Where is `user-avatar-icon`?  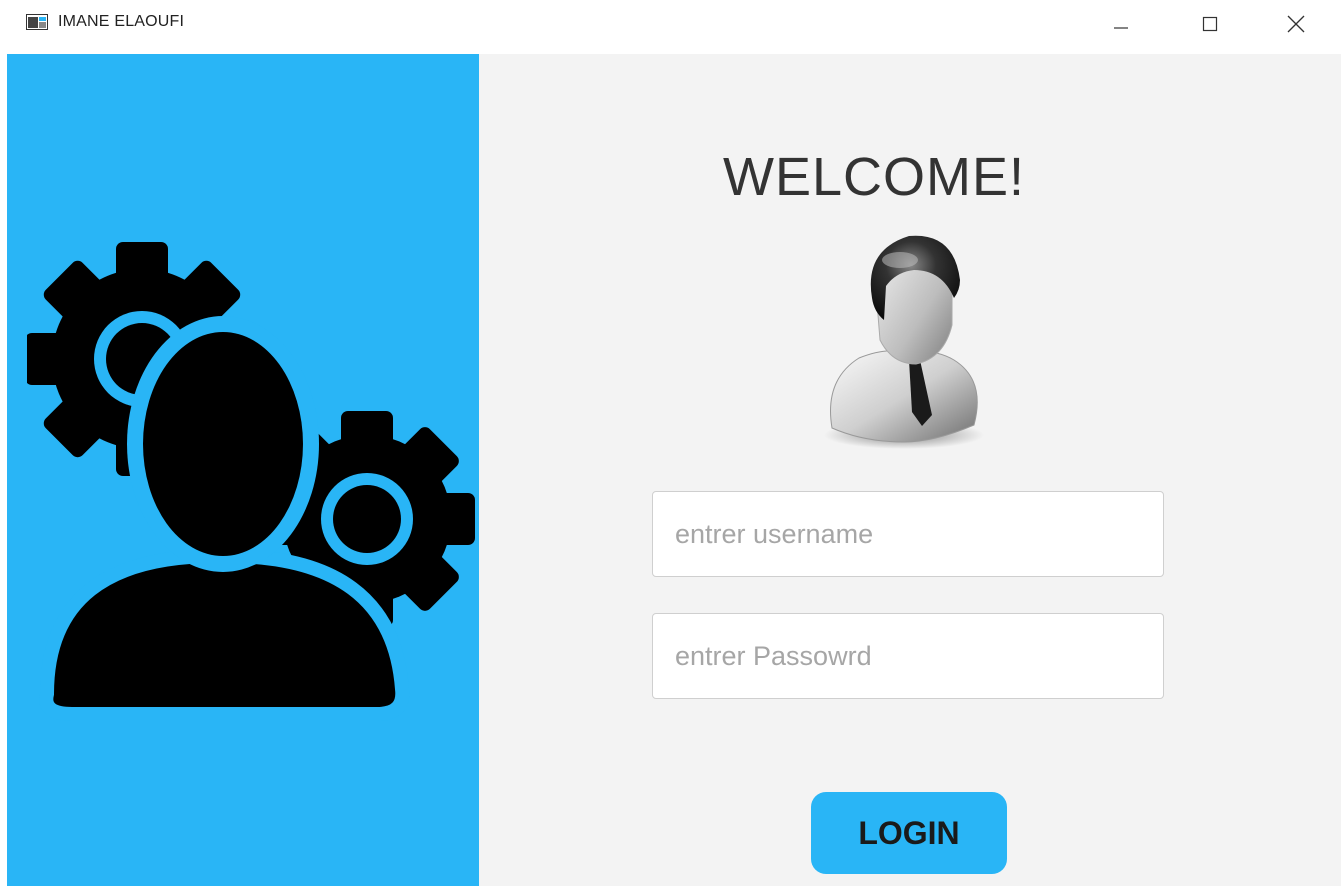
user-avatar-icon is located at coordinates (904, 342).